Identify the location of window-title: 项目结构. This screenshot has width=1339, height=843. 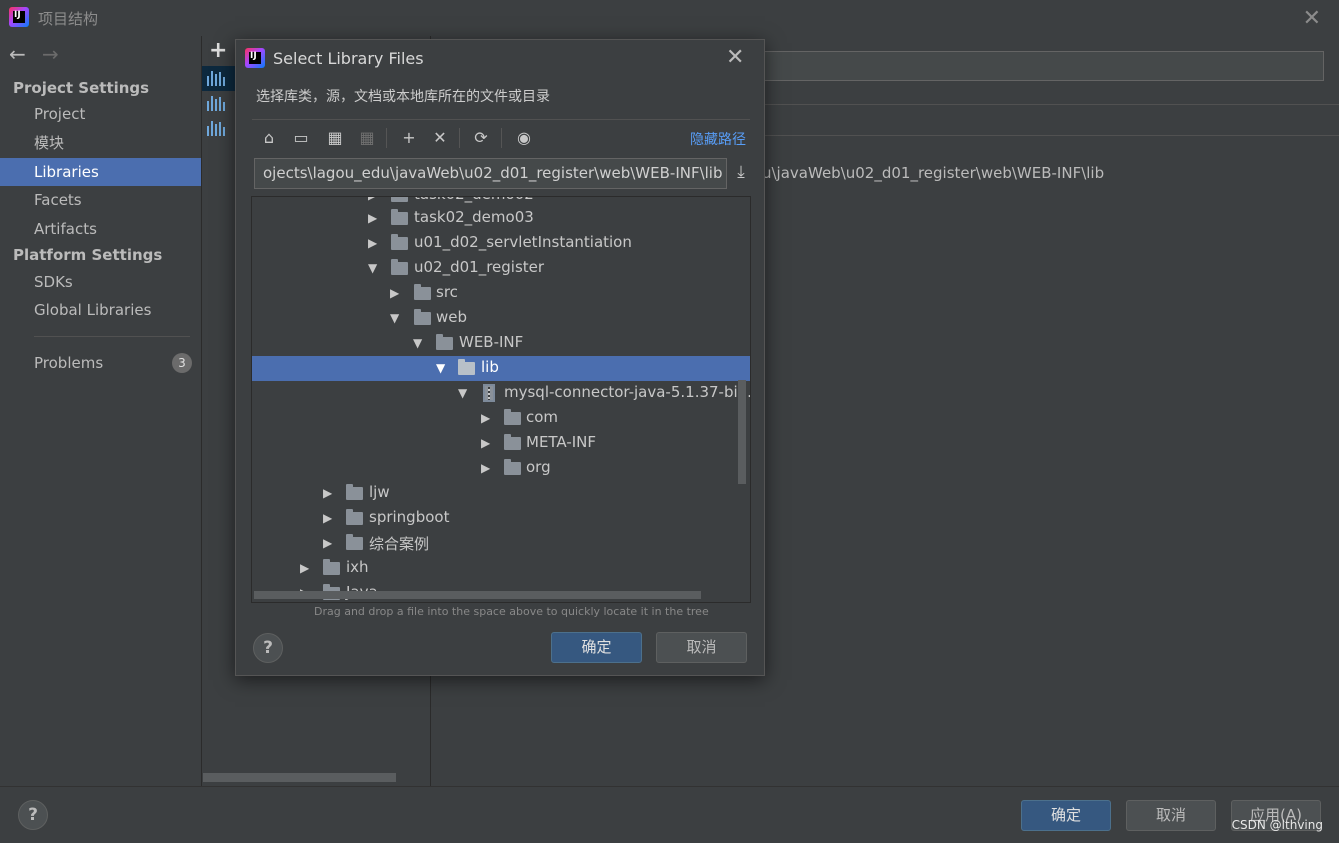
(68, 19).